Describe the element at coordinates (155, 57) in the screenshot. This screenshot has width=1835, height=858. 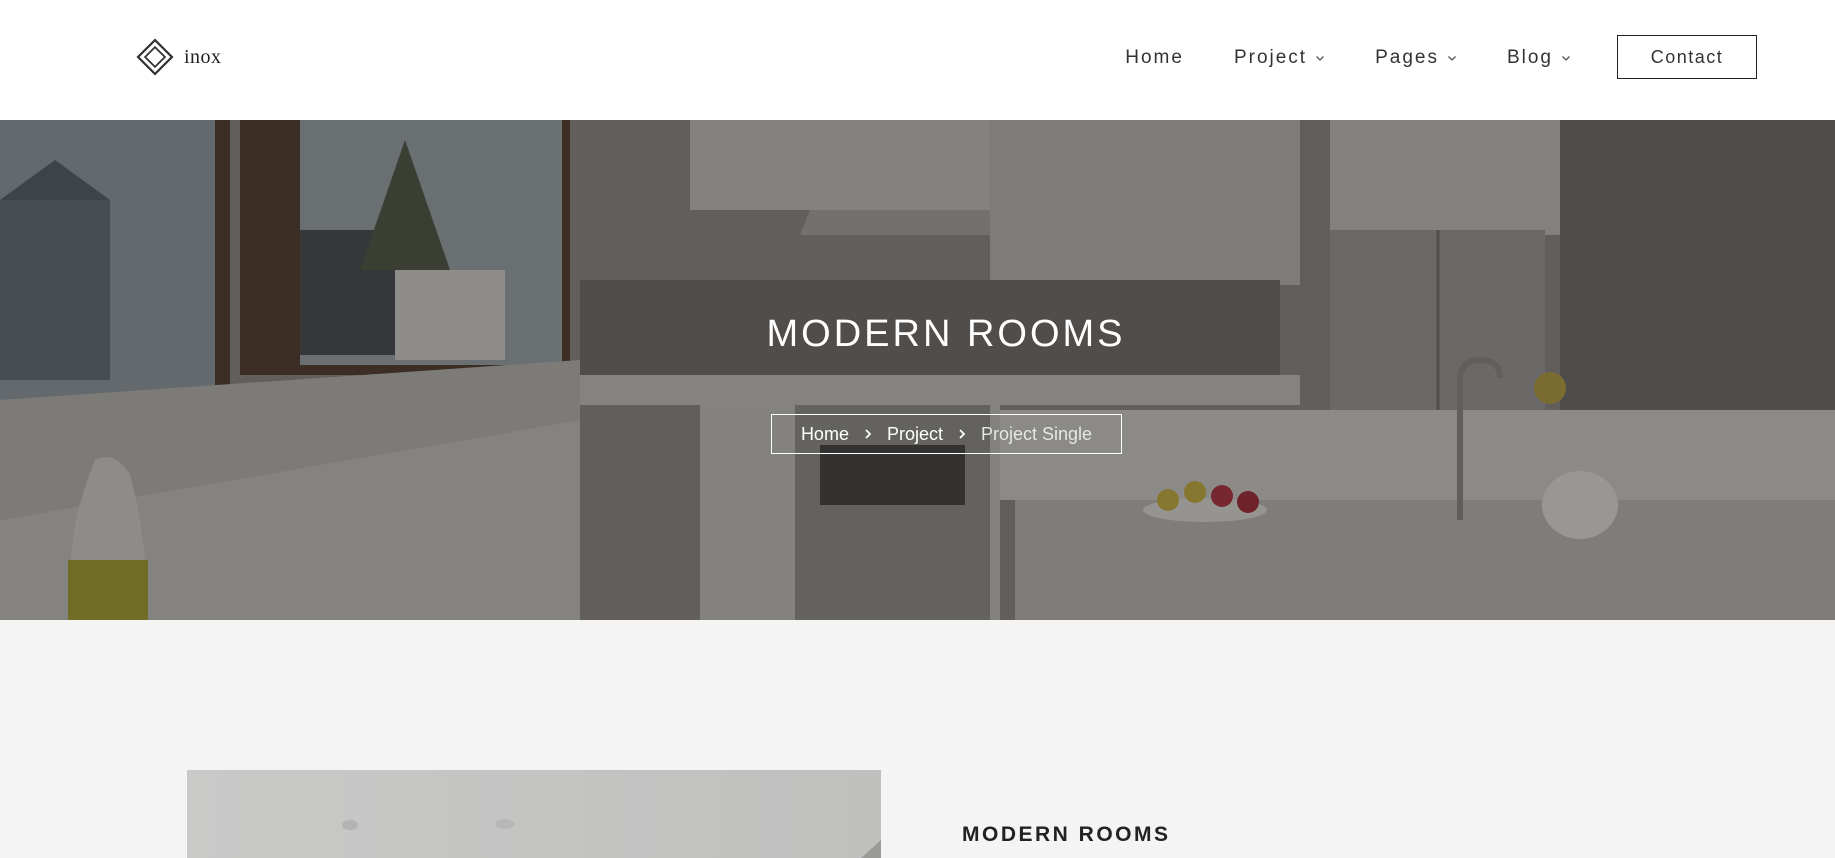
I see `diamond-logo-icon` at that location.